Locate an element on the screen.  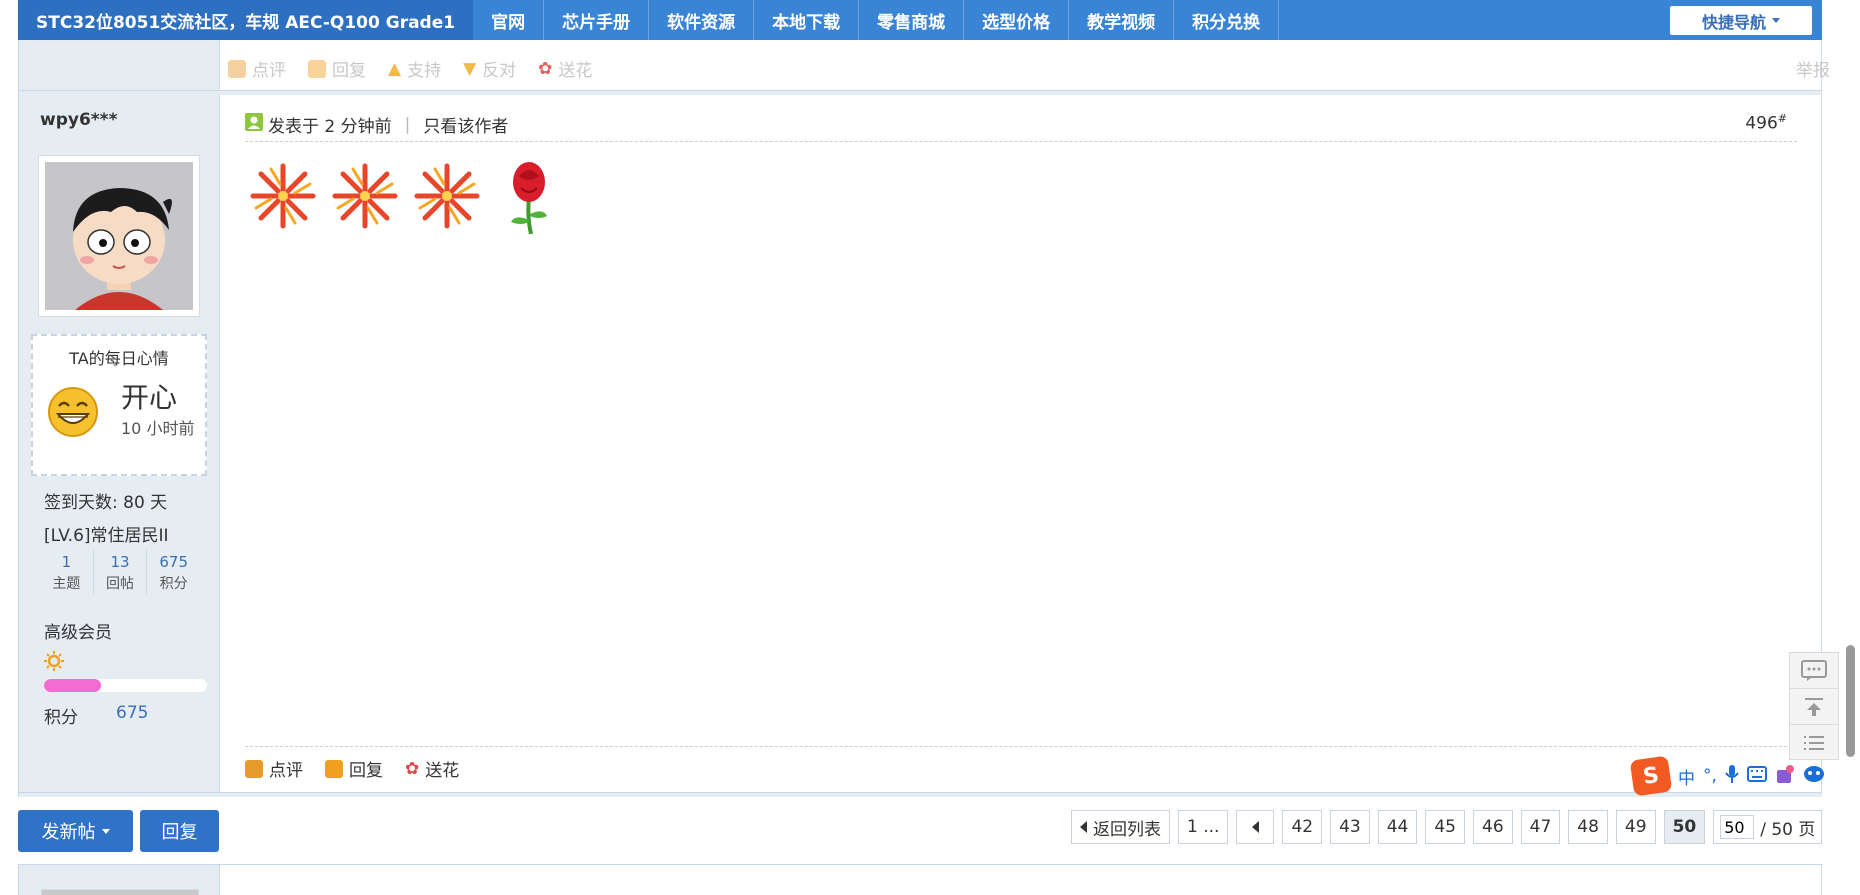
user-stats: 1 主题 13 回帖 675 积分 is located at coordinates (120, 572).